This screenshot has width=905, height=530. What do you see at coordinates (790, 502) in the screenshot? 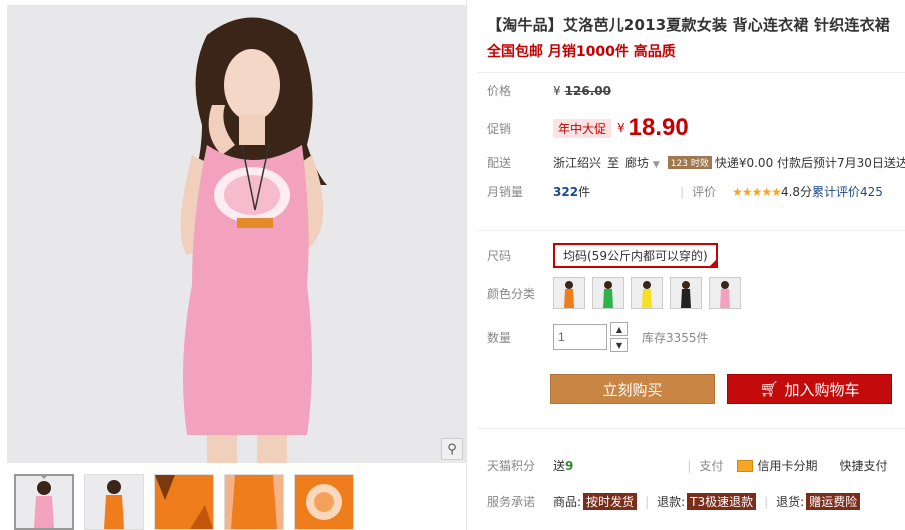
I see `return-label: 退货:` at bounding box center [790, 502].